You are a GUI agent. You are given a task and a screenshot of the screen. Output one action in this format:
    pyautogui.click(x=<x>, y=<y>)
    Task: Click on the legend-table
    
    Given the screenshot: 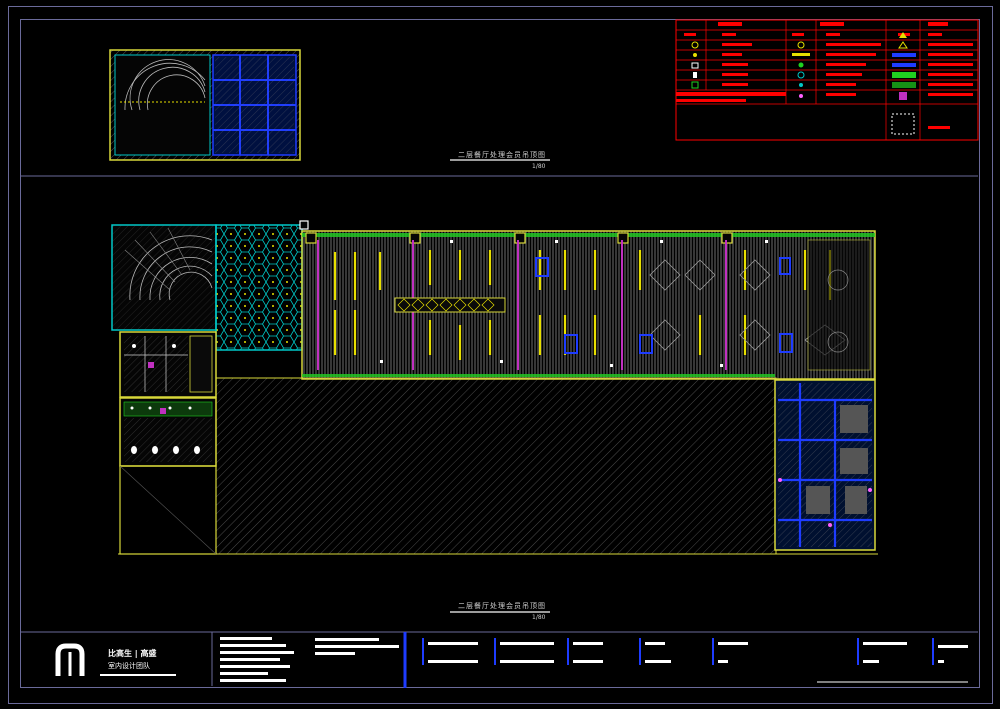 What is the action you would take?
    pyautogui.click(x=827, y=80)
    